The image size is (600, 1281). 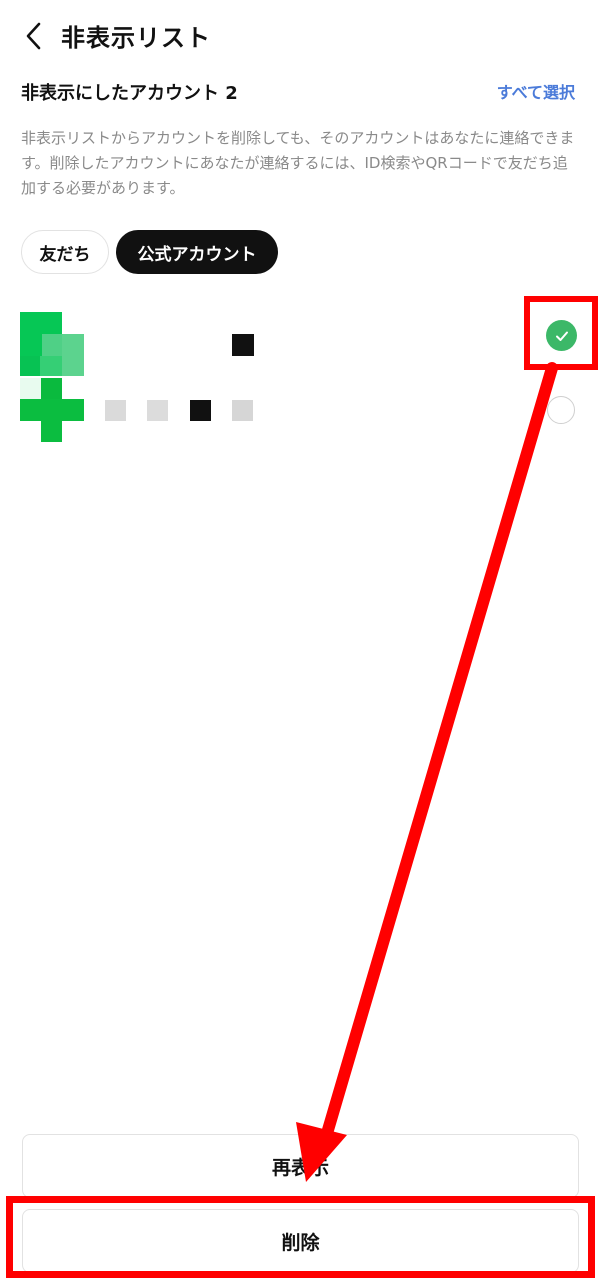 I want to click on tab-official-accounts: 公式アカウント, so click(x=197, y=252).